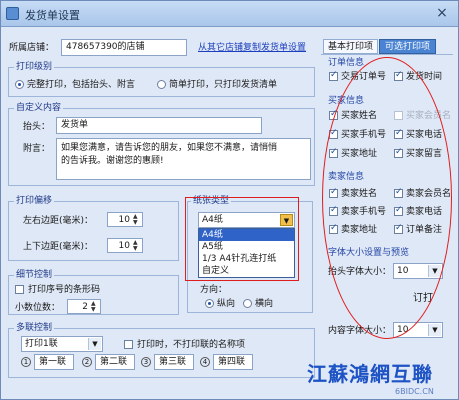 The width and height of the screenshot is (459, 400). Describe the element at coordinates (64, 290) in the screenshot. I see `barcode-label: 打印序号的条形码` at that location.